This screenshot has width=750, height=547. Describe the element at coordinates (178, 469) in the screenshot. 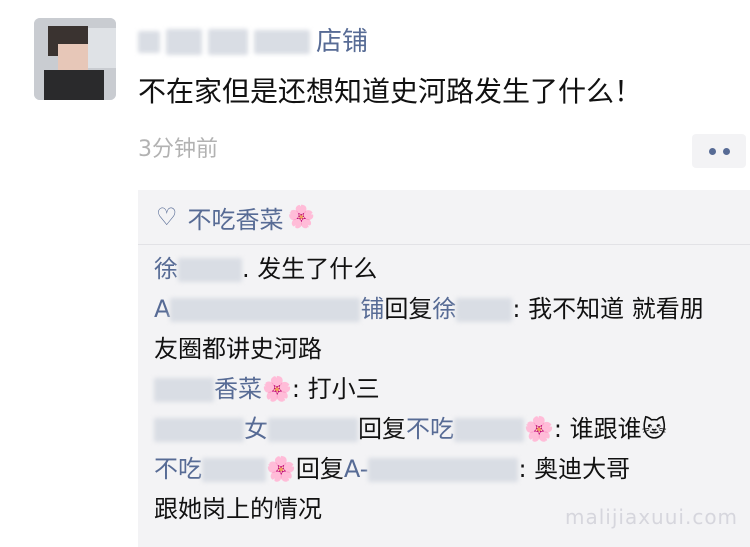

I see `comment-author: 不吃` at that location.